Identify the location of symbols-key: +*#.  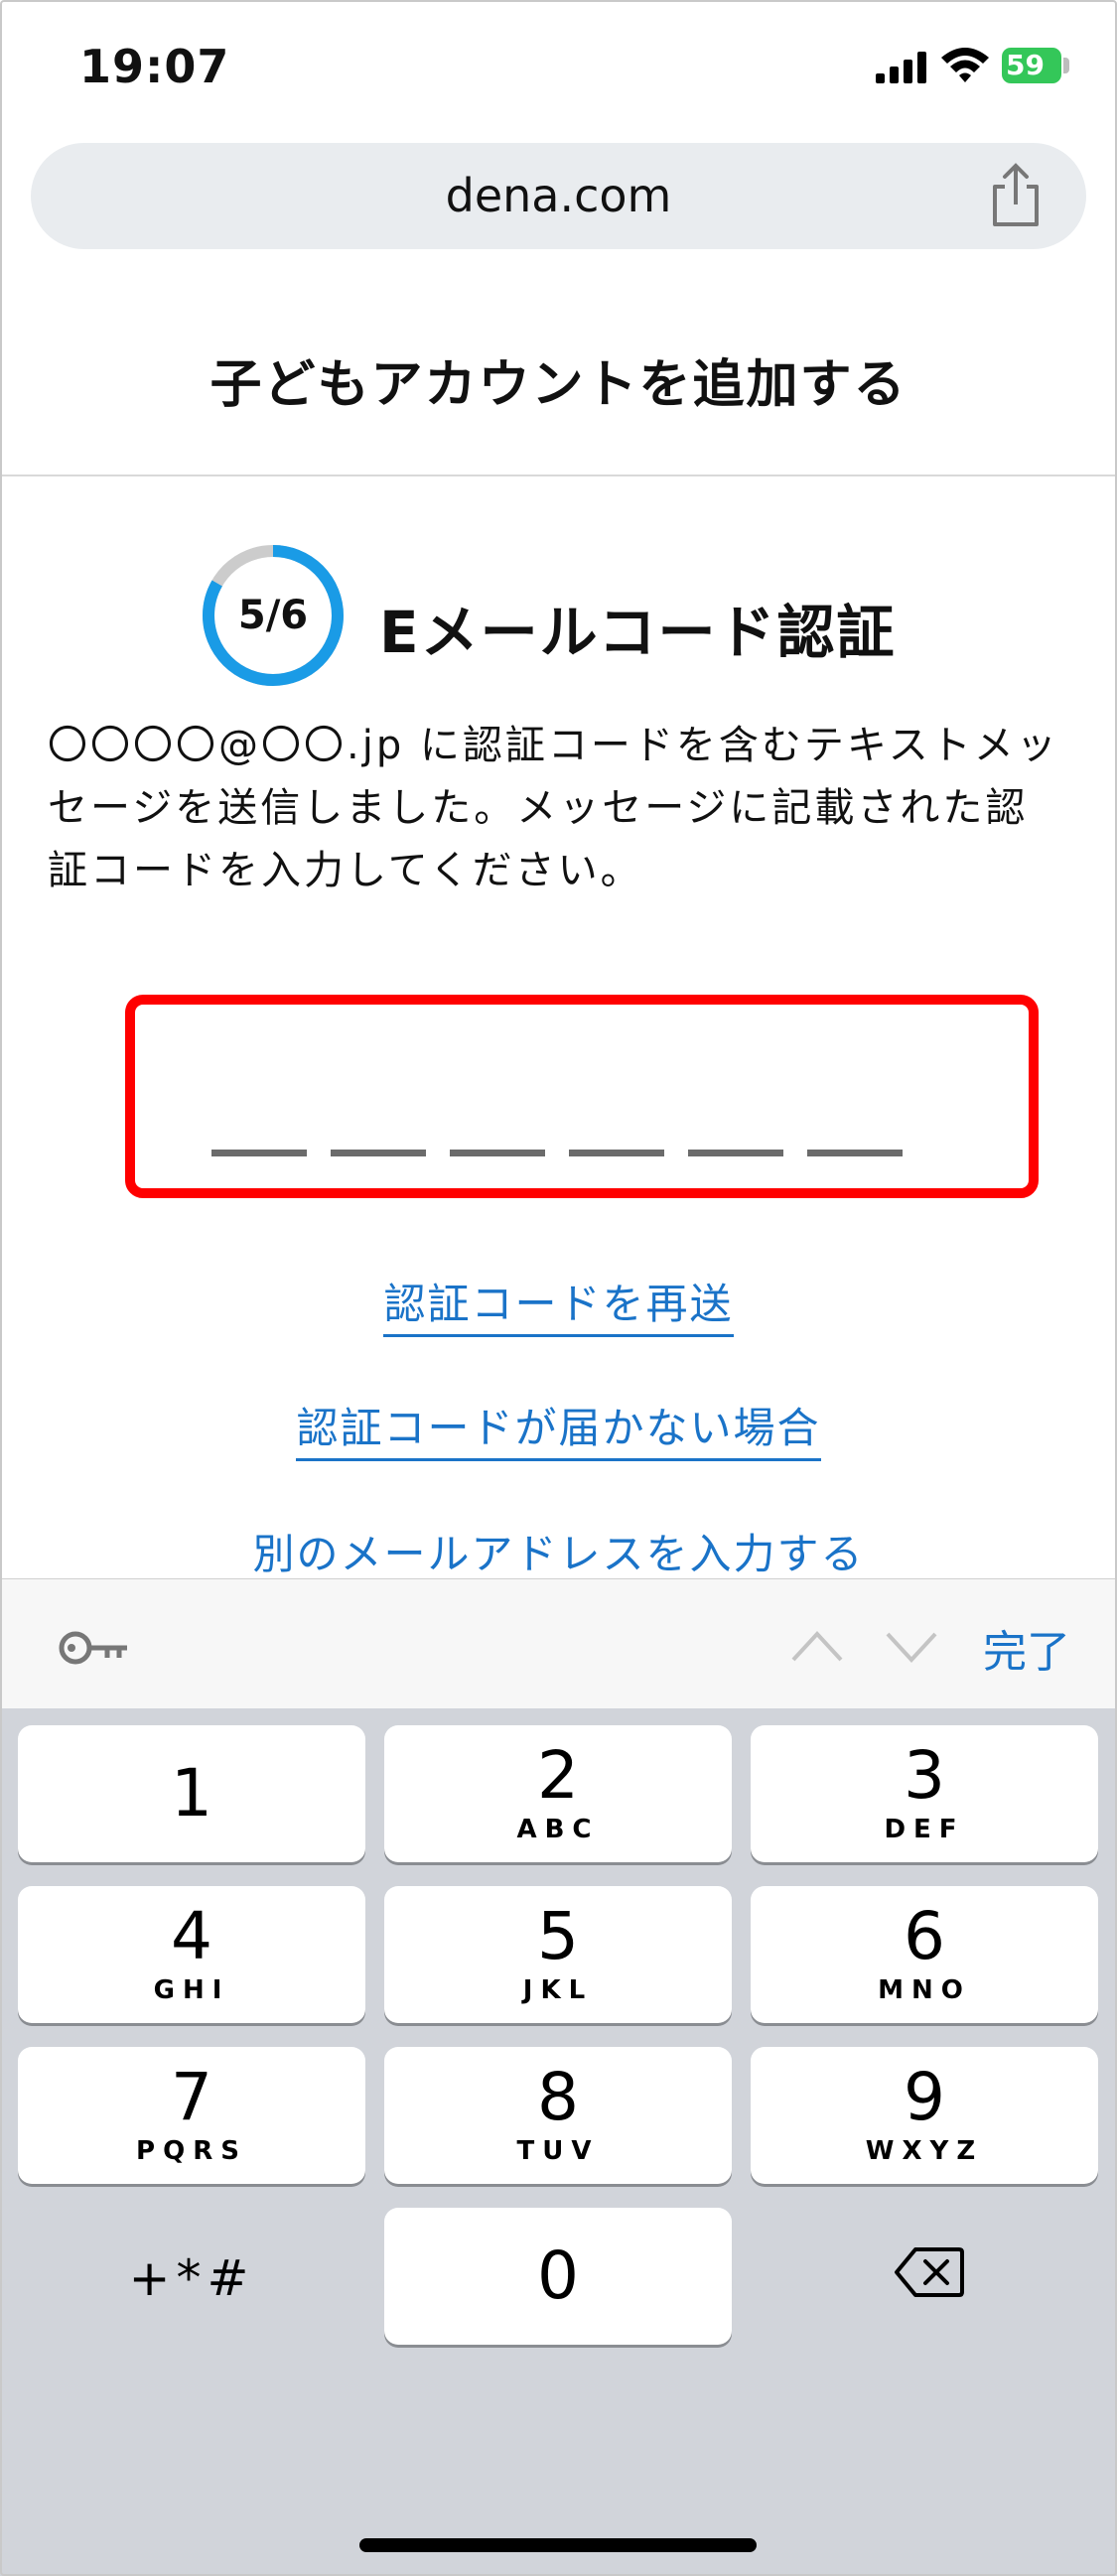
(191, 2278).